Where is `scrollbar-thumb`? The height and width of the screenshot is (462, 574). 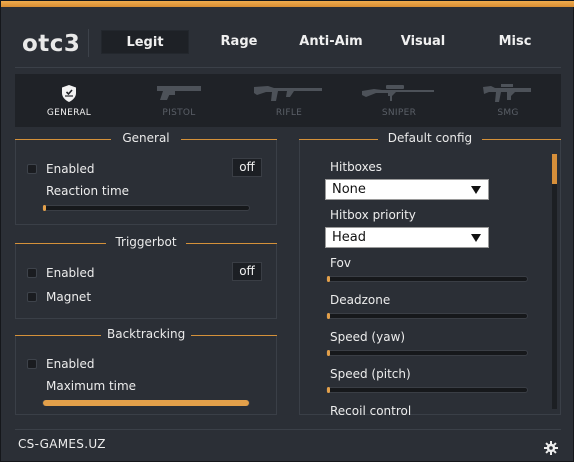 scrollbar-thumb is located at coordinates (554, 169).